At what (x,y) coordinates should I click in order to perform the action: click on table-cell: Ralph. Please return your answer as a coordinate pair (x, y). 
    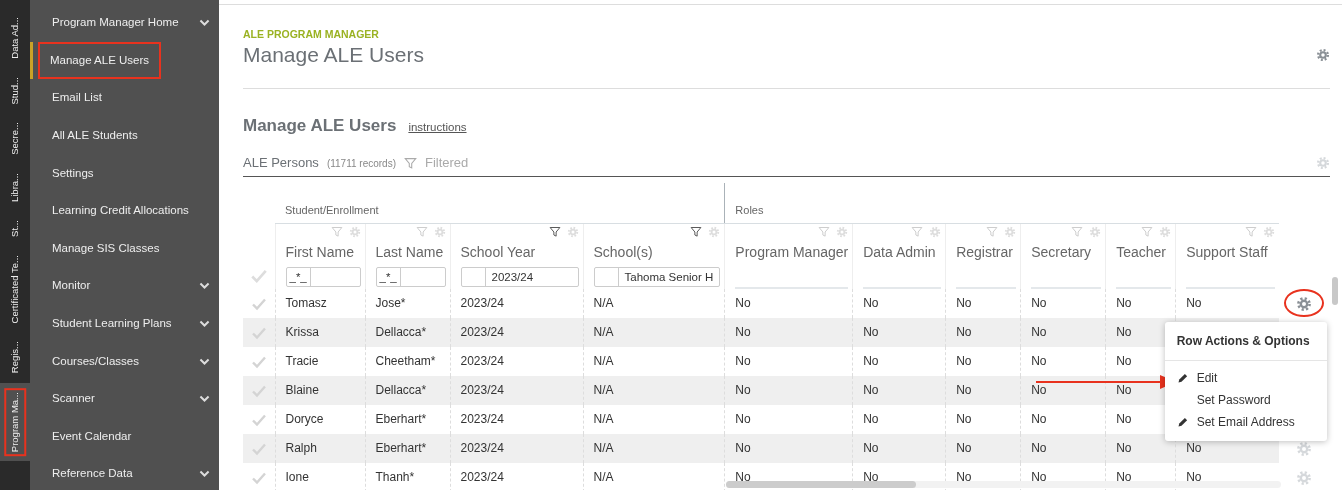
    Looking at the image, I should click on (301, 448).